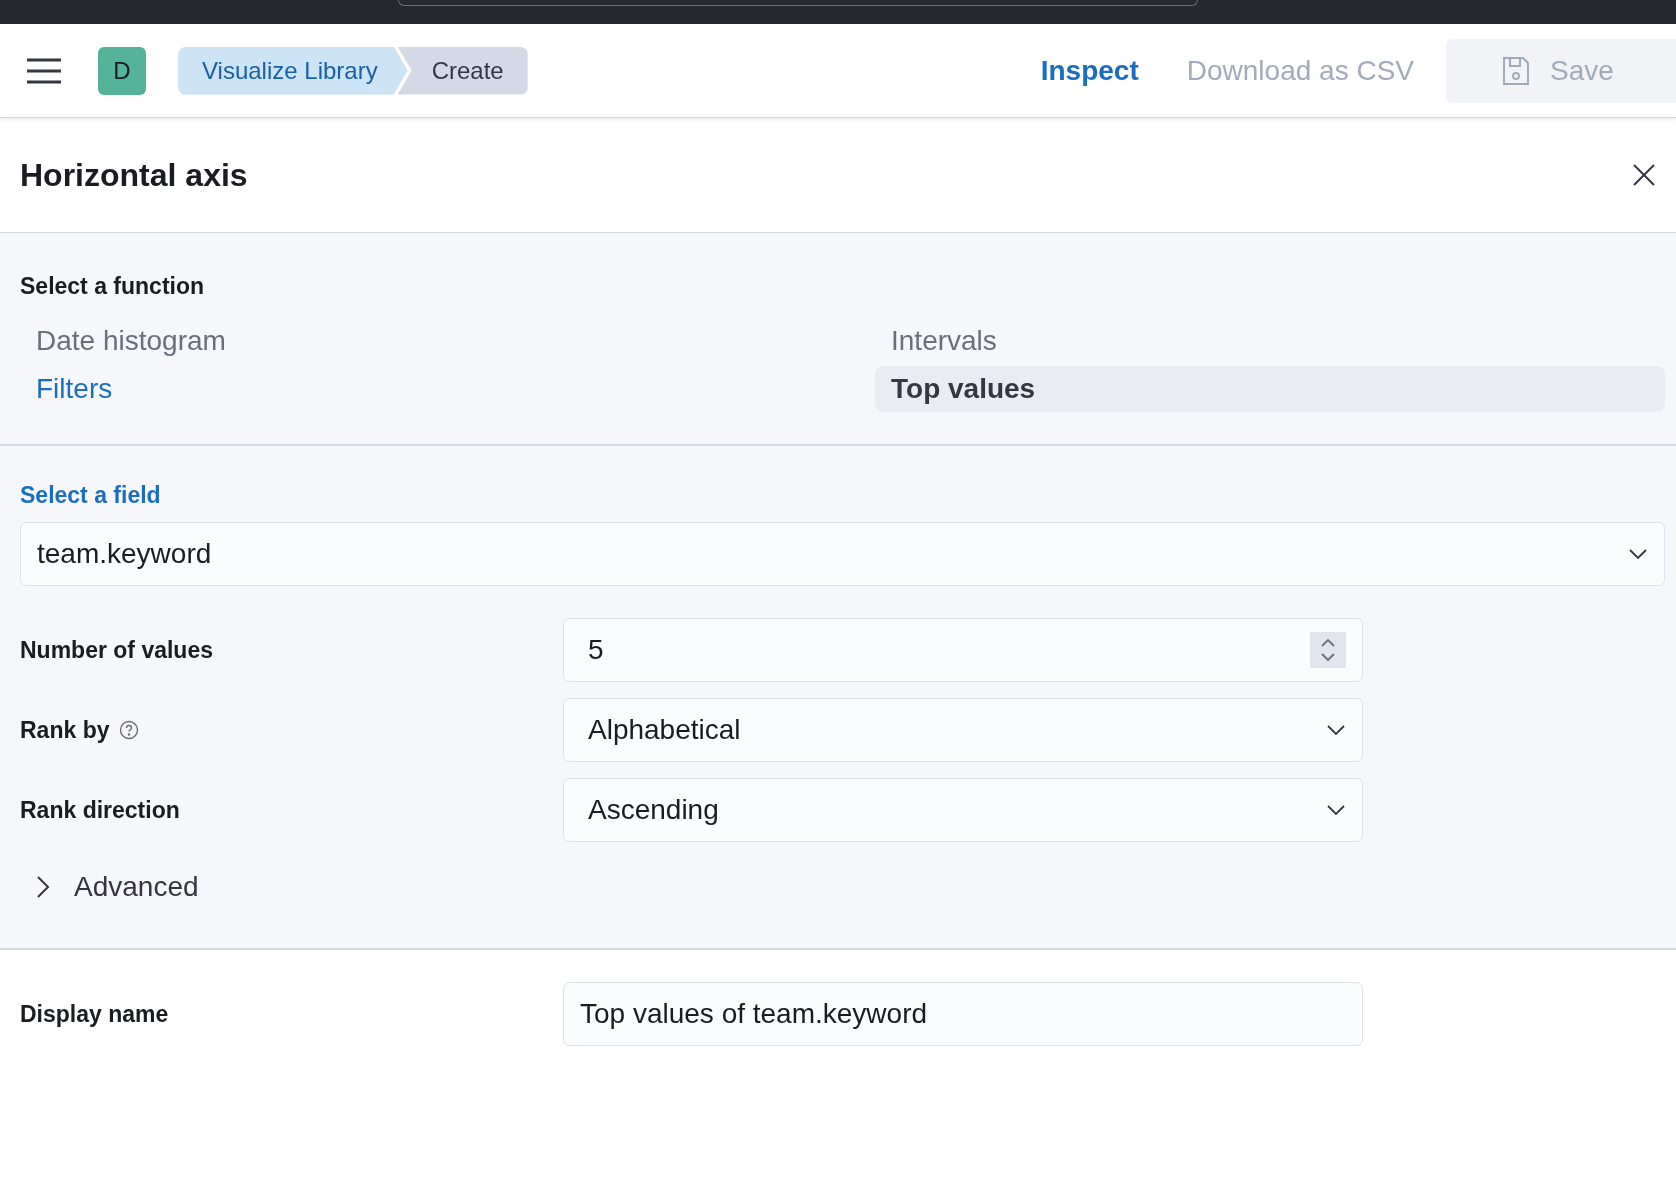  I want to click on function-option: Top values, so click(1270, 388).